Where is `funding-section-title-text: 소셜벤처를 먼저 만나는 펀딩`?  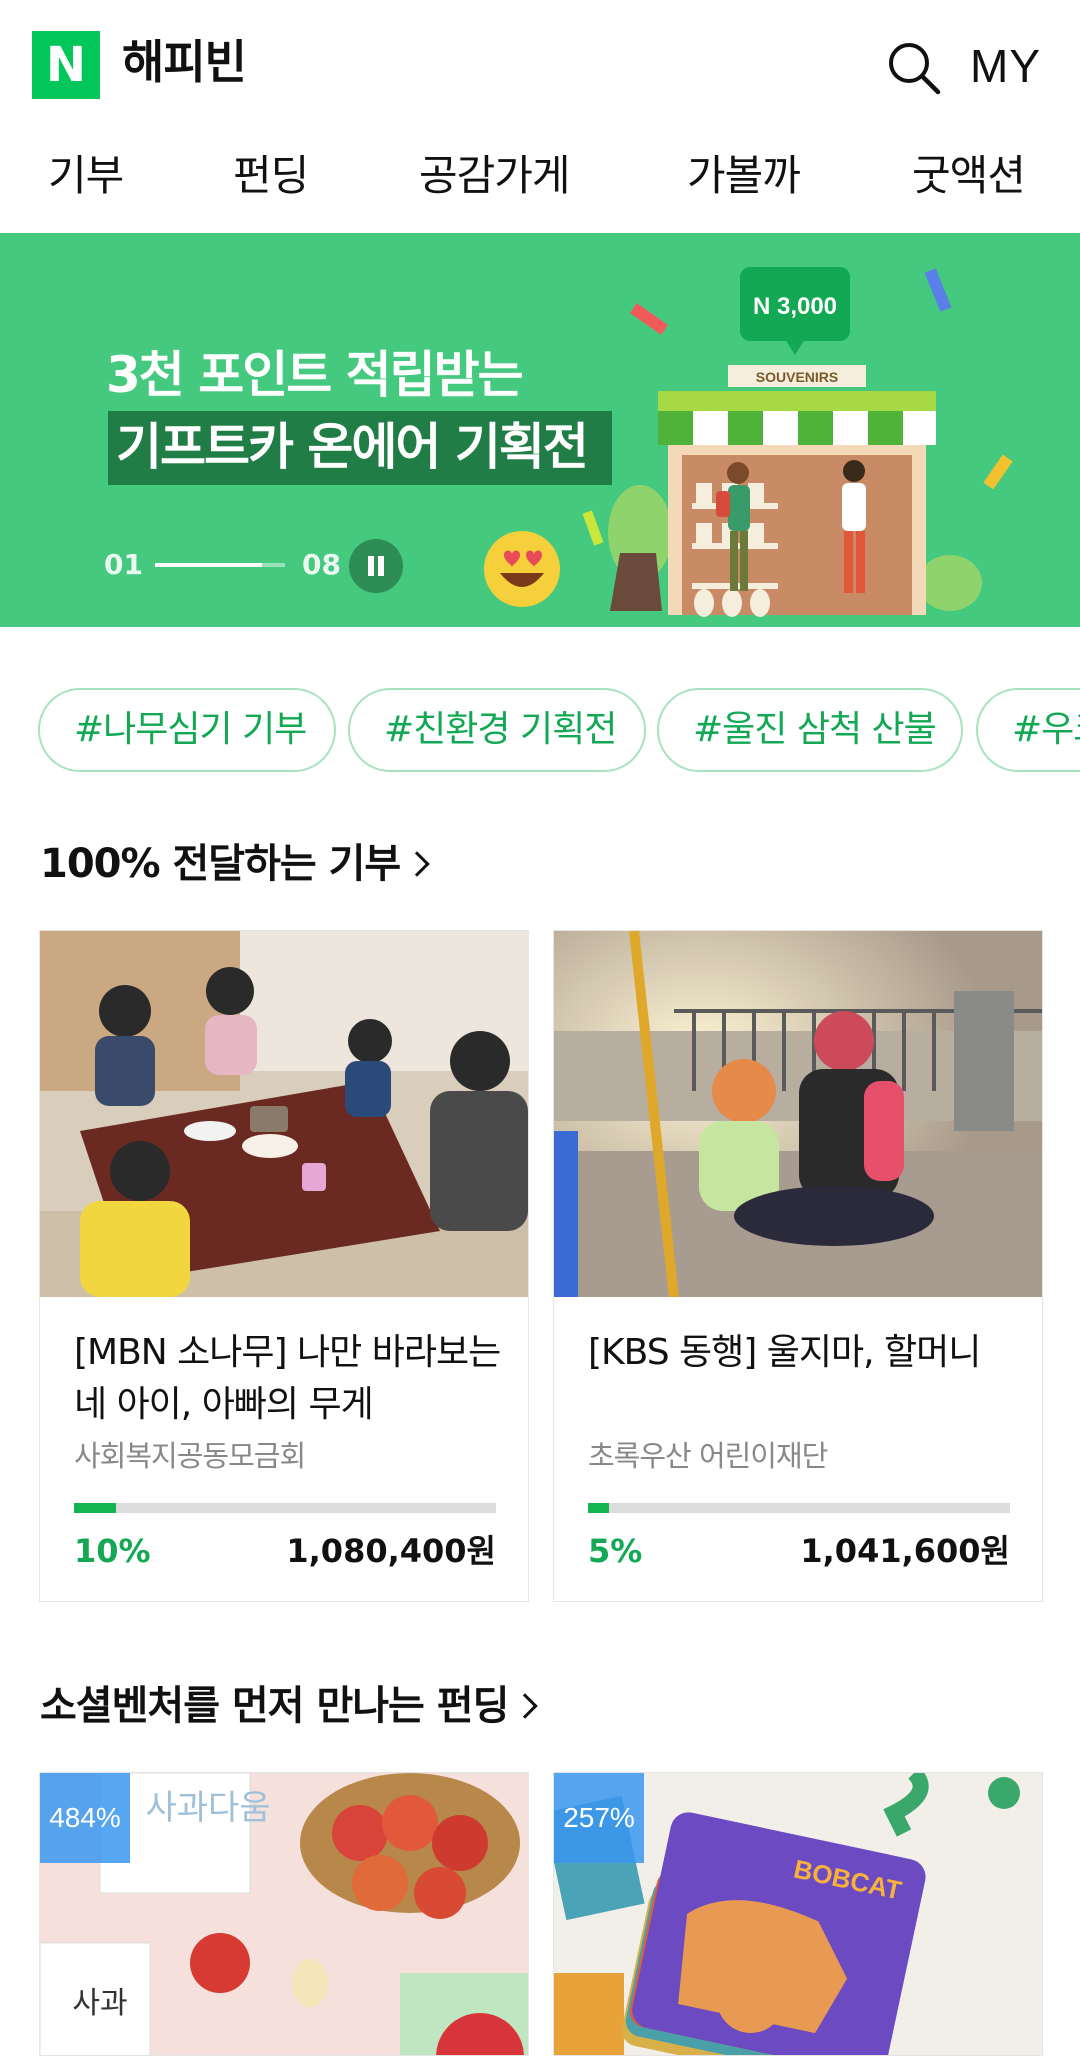 funding-section-title-text: 소셜벤처를 먼저 만나는 펀딩 is located at coordinates (274, 1706).